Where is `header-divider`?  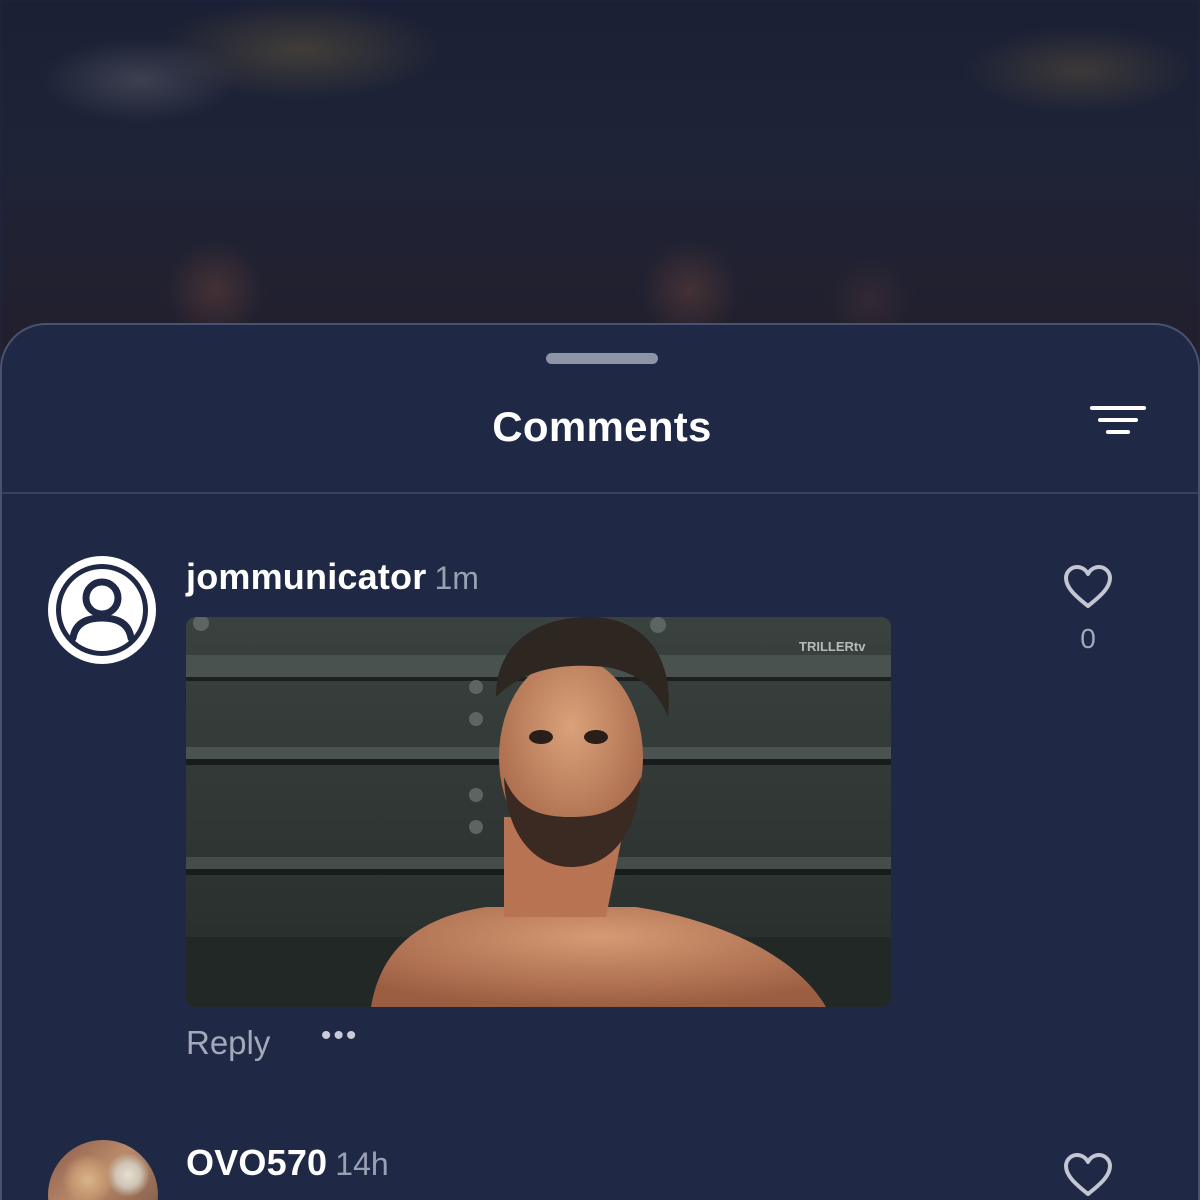
header-divider is located at coordinates (600, 493).